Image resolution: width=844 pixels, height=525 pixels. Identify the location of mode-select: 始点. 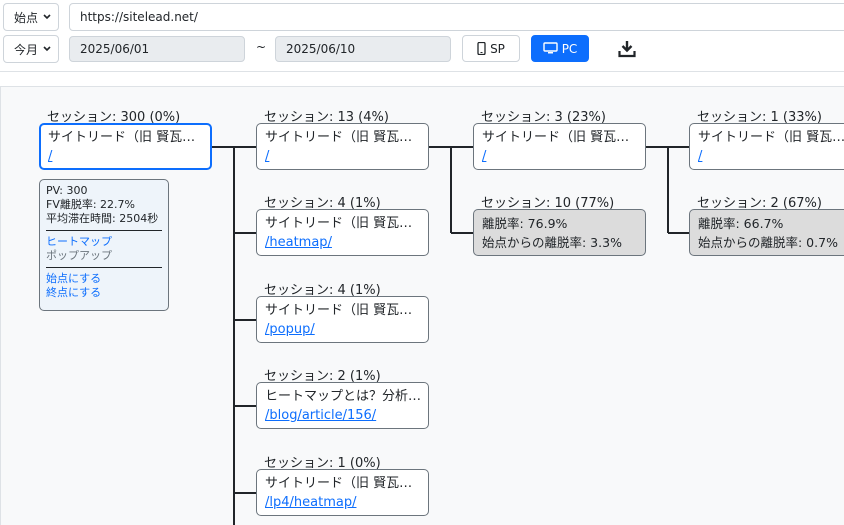
(31, 17).